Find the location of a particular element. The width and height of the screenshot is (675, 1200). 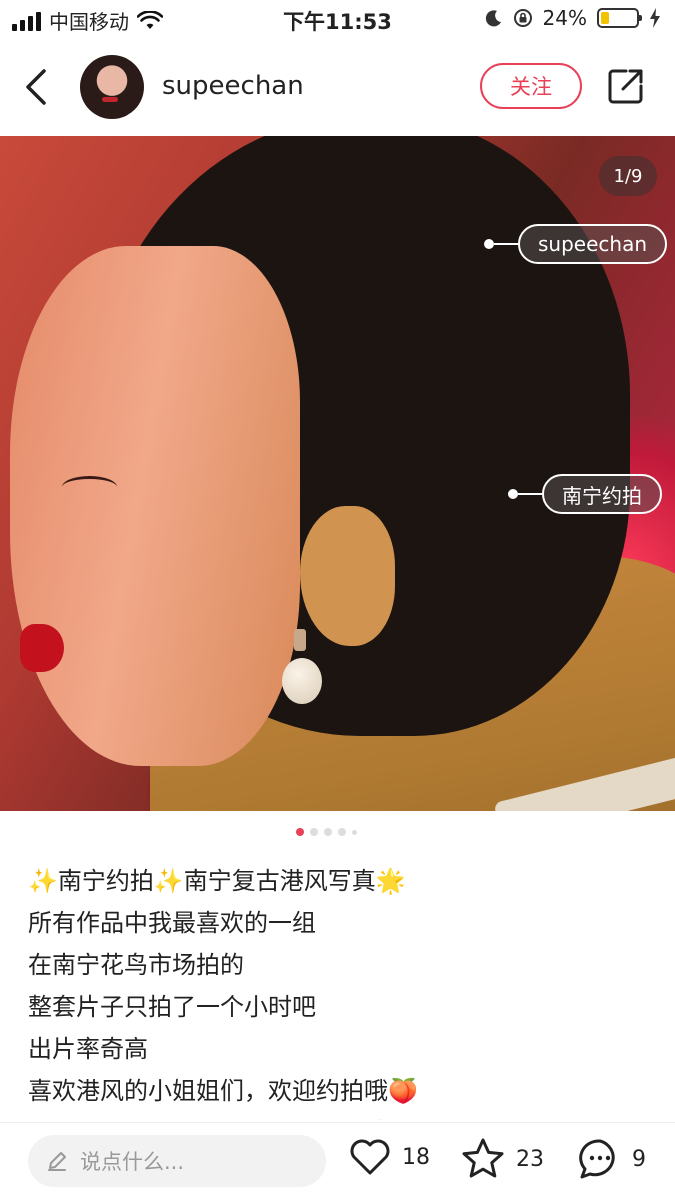

post-line: 所有作品中我最喜欢的一组 is located at coordinates (172, 923).